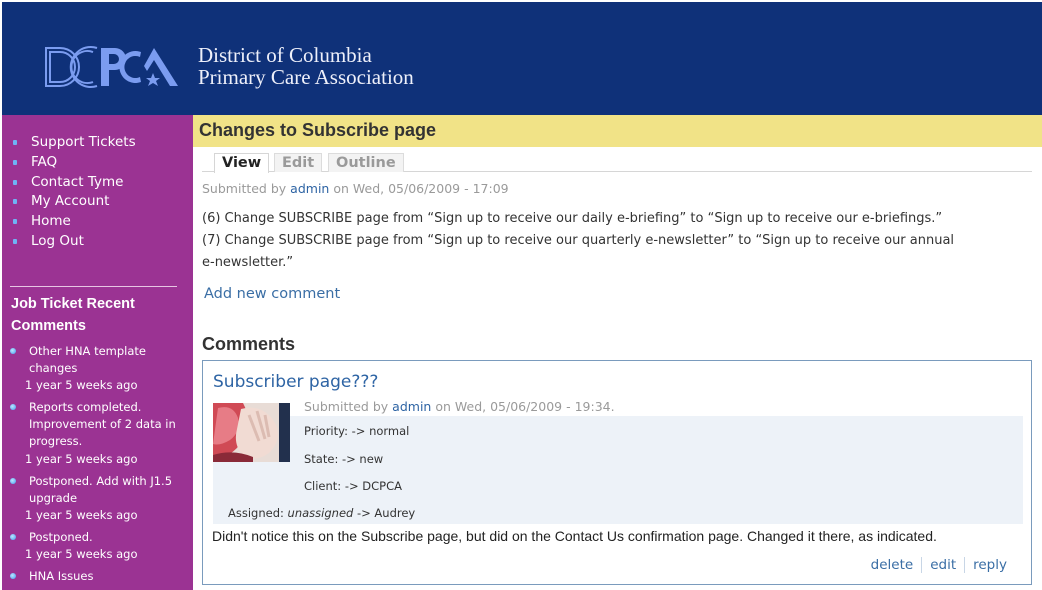  What do you see at coordinates (97, 163) in the screenshot?
I see `nav-item-faq: FAQ` at bounding box center [97, 163].